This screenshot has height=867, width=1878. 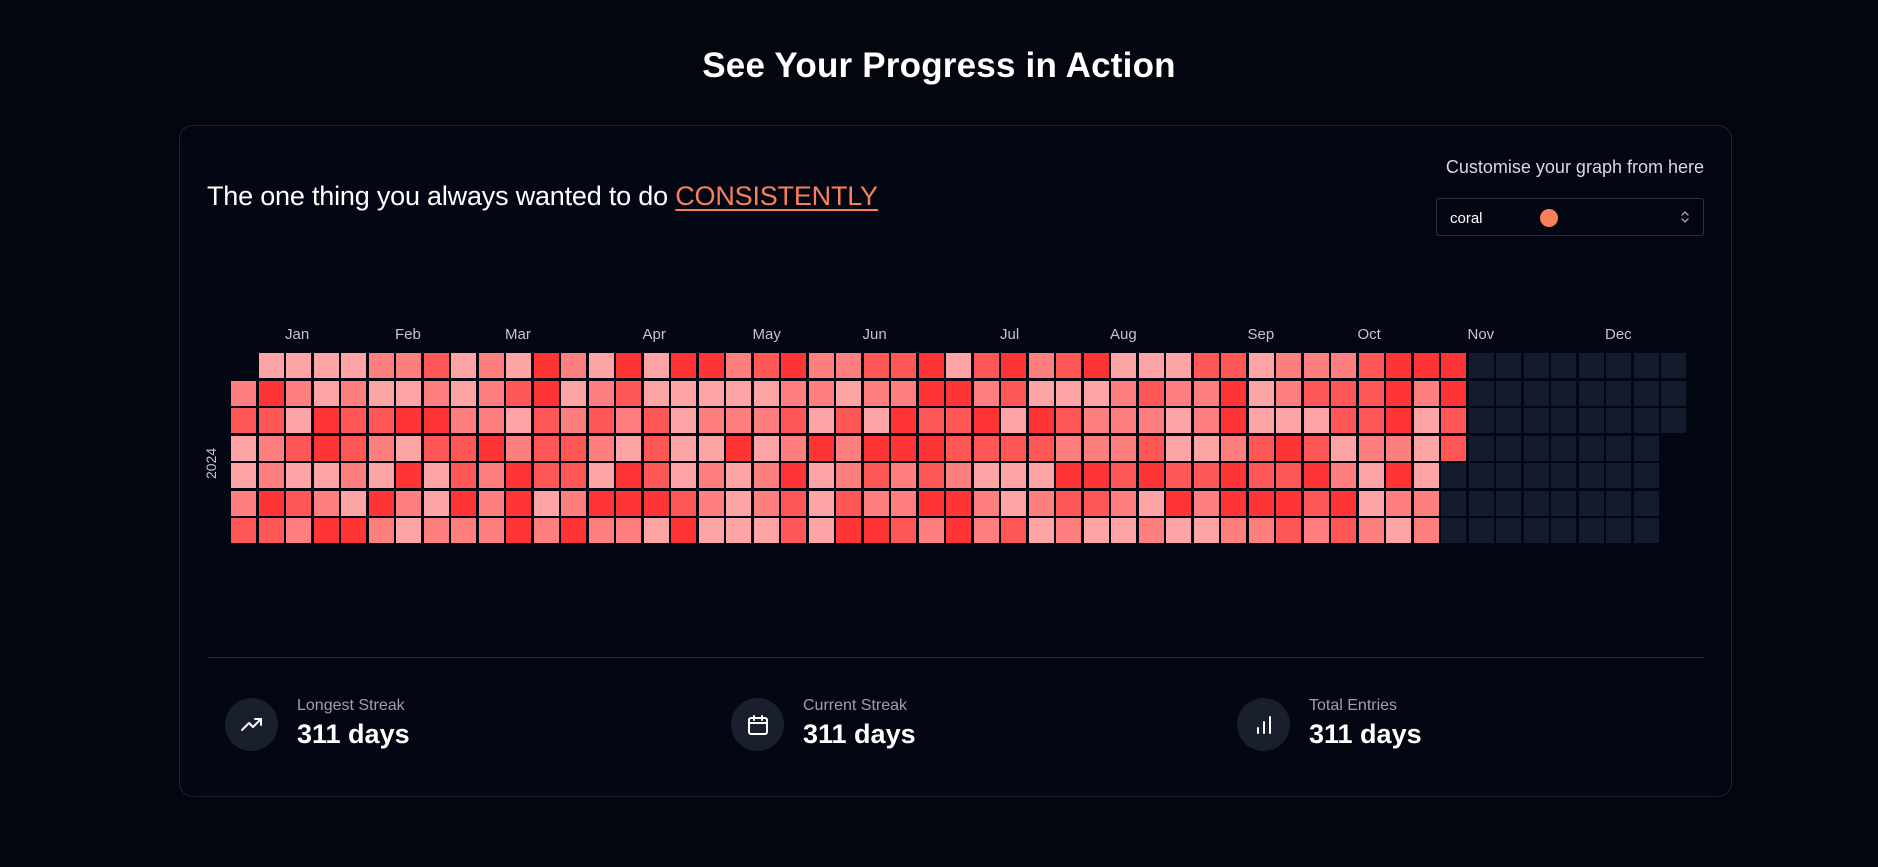 What do you see at coordinates (1685, 217) in the screenshot?
I see `chevron-up-down-icon` at bounding box center [1685, 217].